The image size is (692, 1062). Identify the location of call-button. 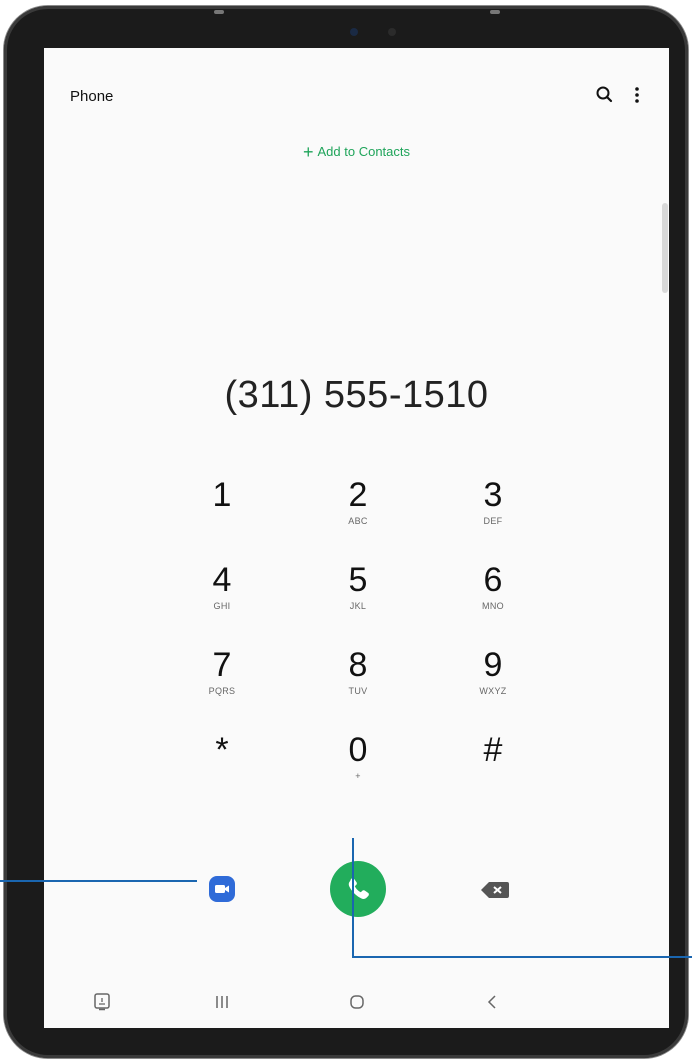
(358, 889).